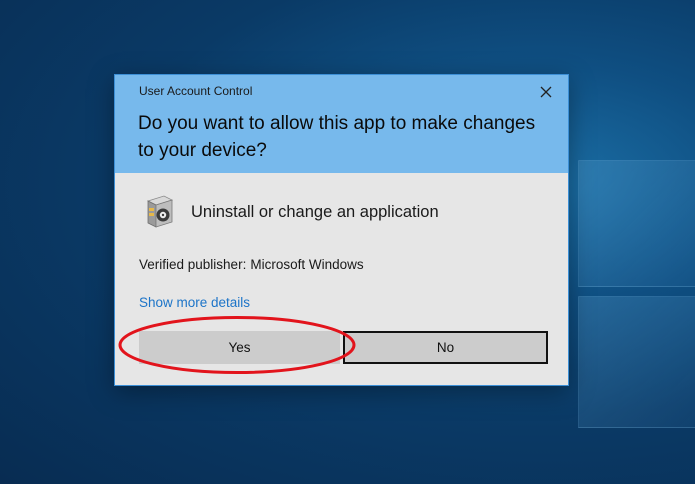 The image size is (695, 484). Describe the element at coordinates (193, 264) in the screenshot. I see `publisher-label: Verified publisher:` at that location.